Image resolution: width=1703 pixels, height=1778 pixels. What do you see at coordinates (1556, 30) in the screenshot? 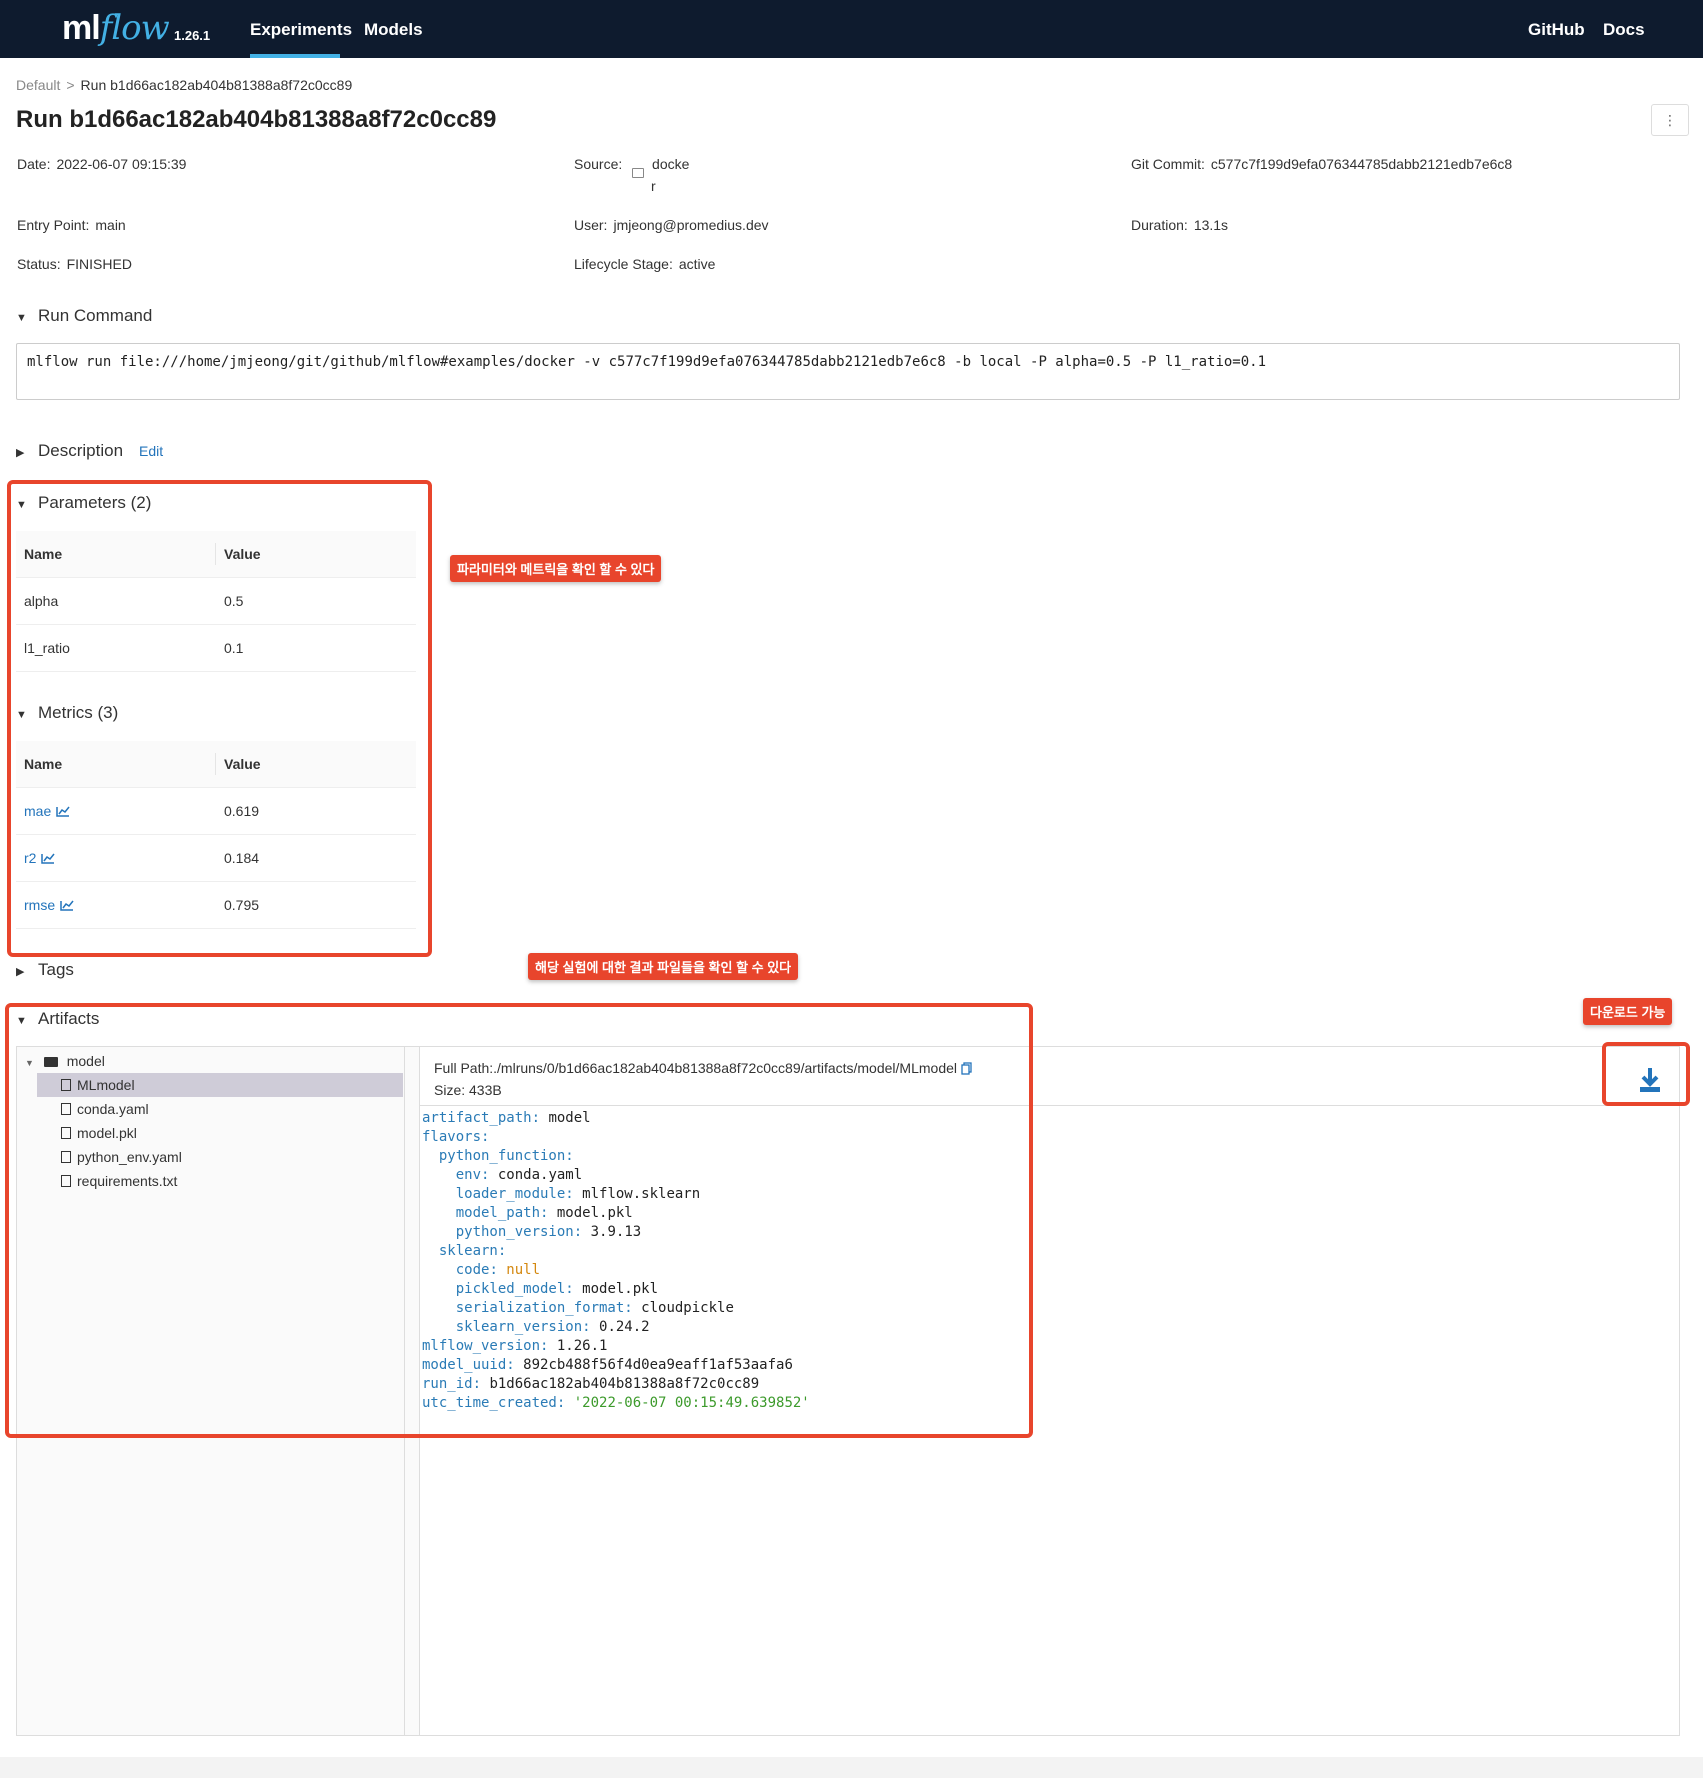
I see `nav-github: GitHub` at bounding box center [1556, 30].